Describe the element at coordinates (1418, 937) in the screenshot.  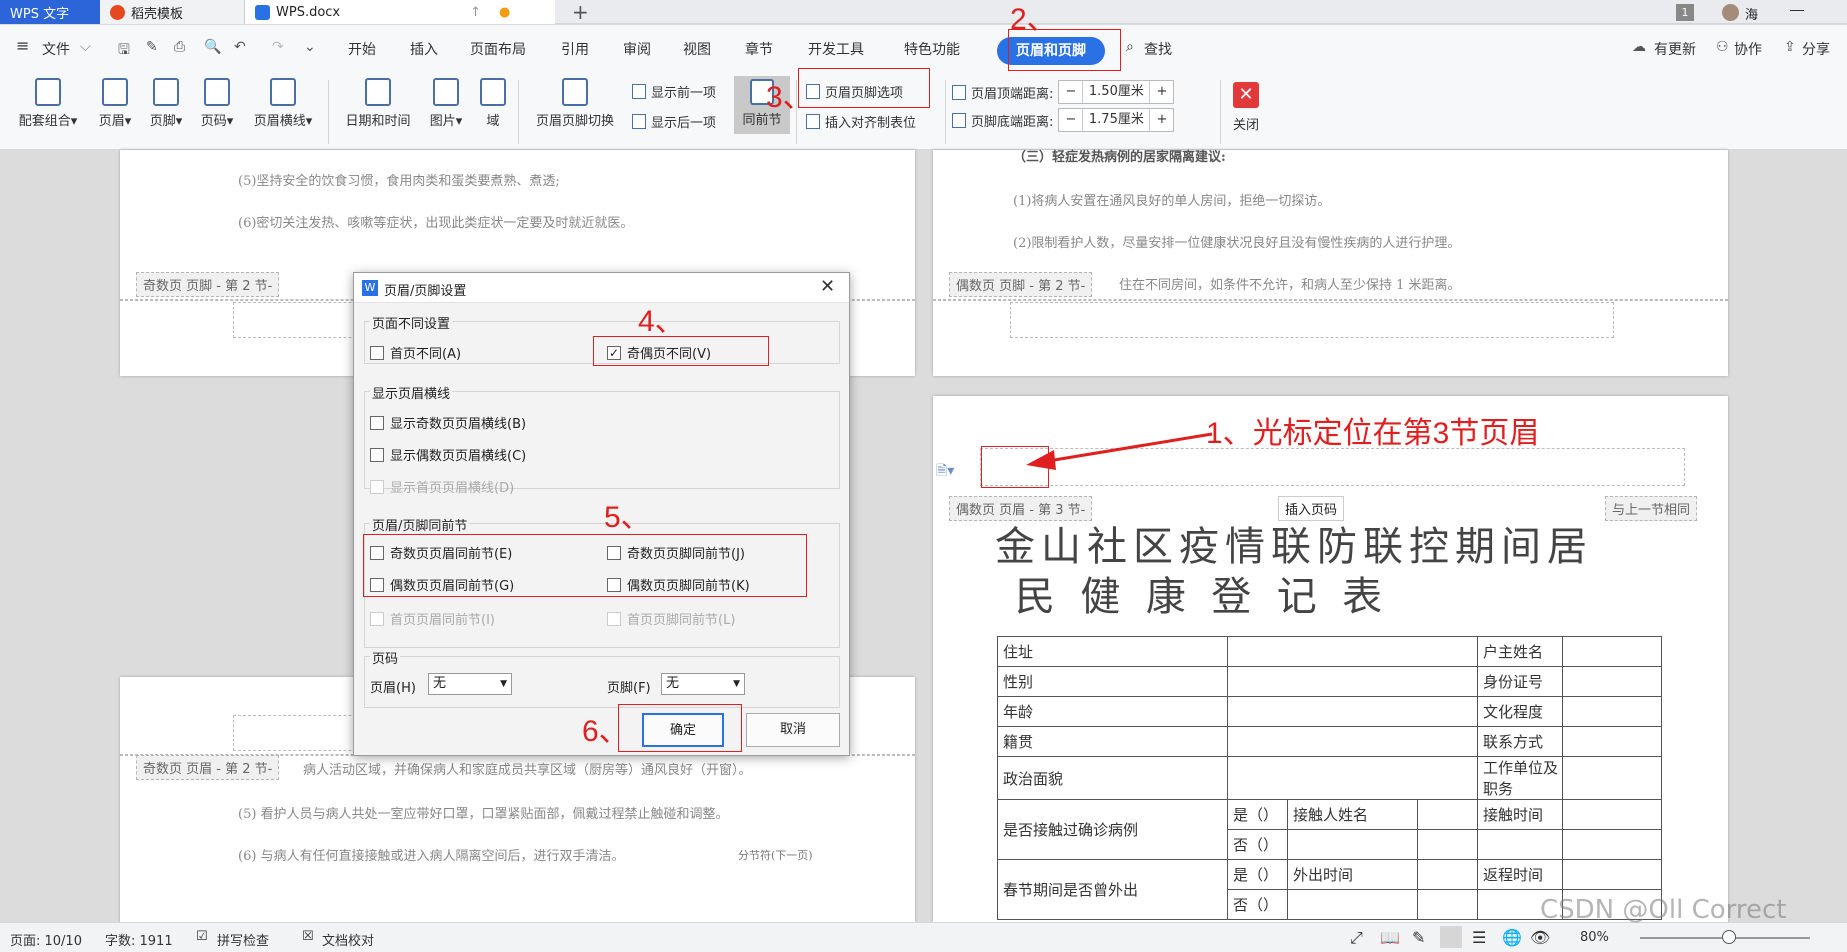
I see `pen-icon: ✎` at that location.